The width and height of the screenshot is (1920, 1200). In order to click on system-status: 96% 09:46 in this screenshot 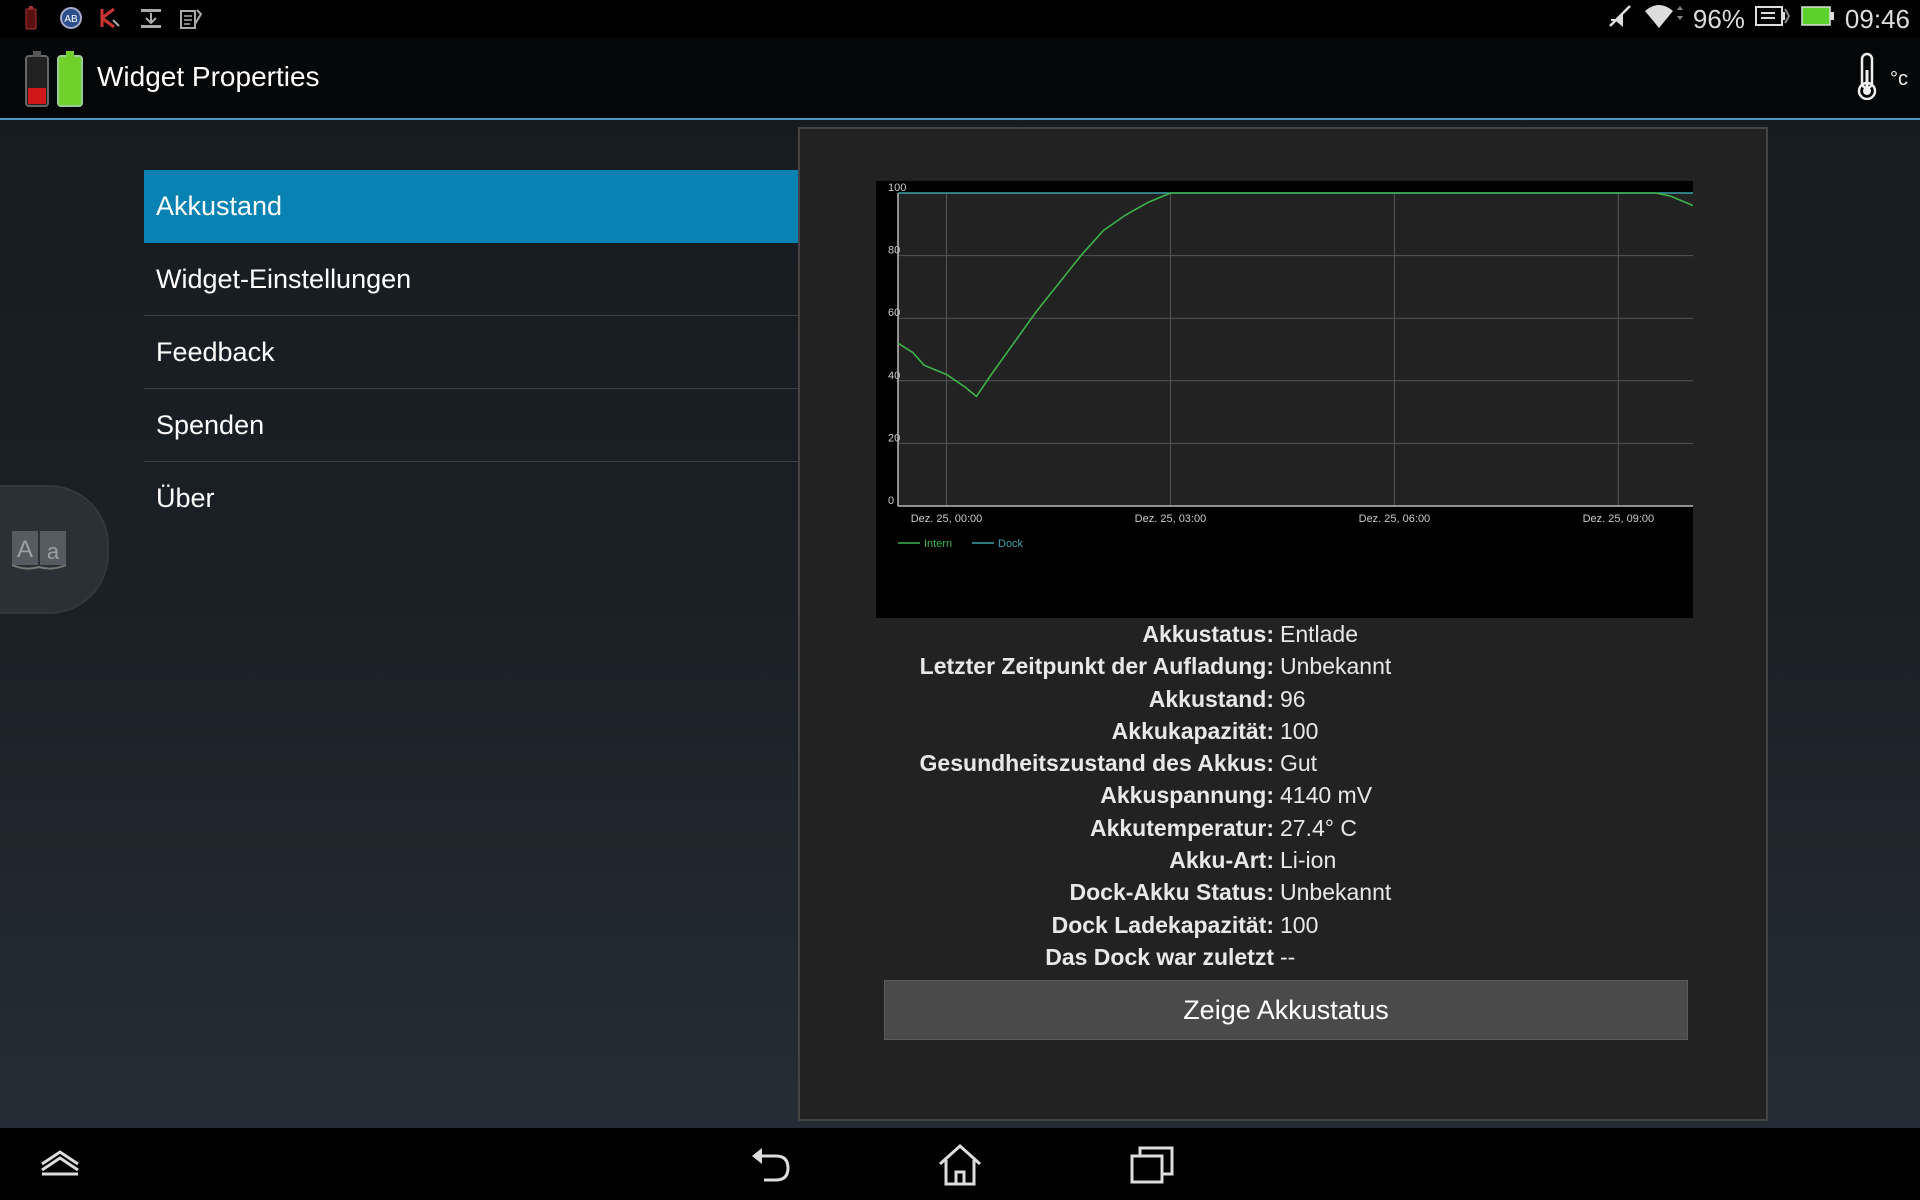, I will do `click(1758, 19)`.